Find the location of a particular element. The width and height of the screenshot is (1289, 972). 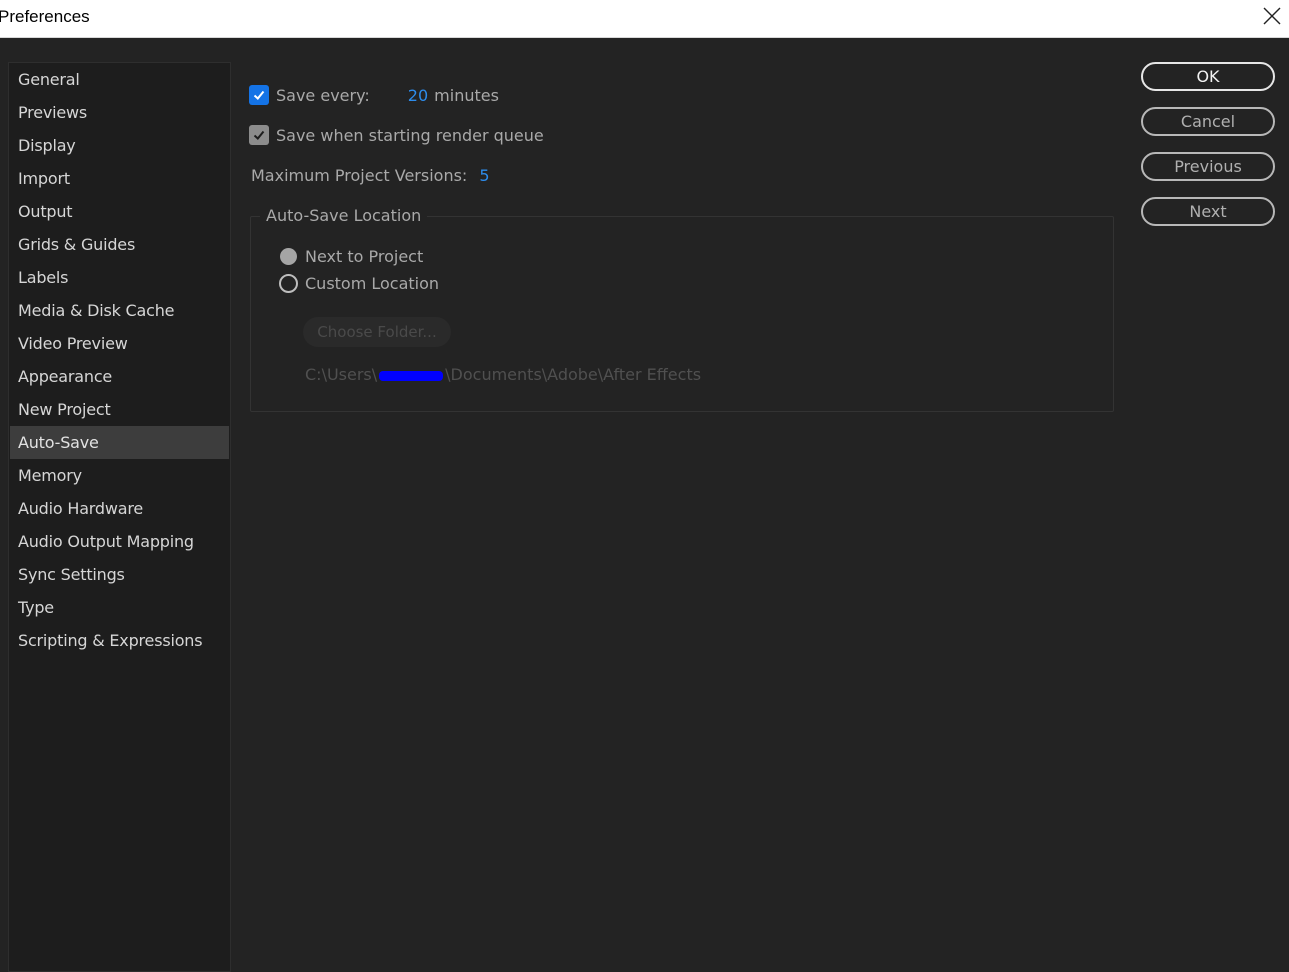

sidebar-item-display: Display is located at coordinates (119, 145).